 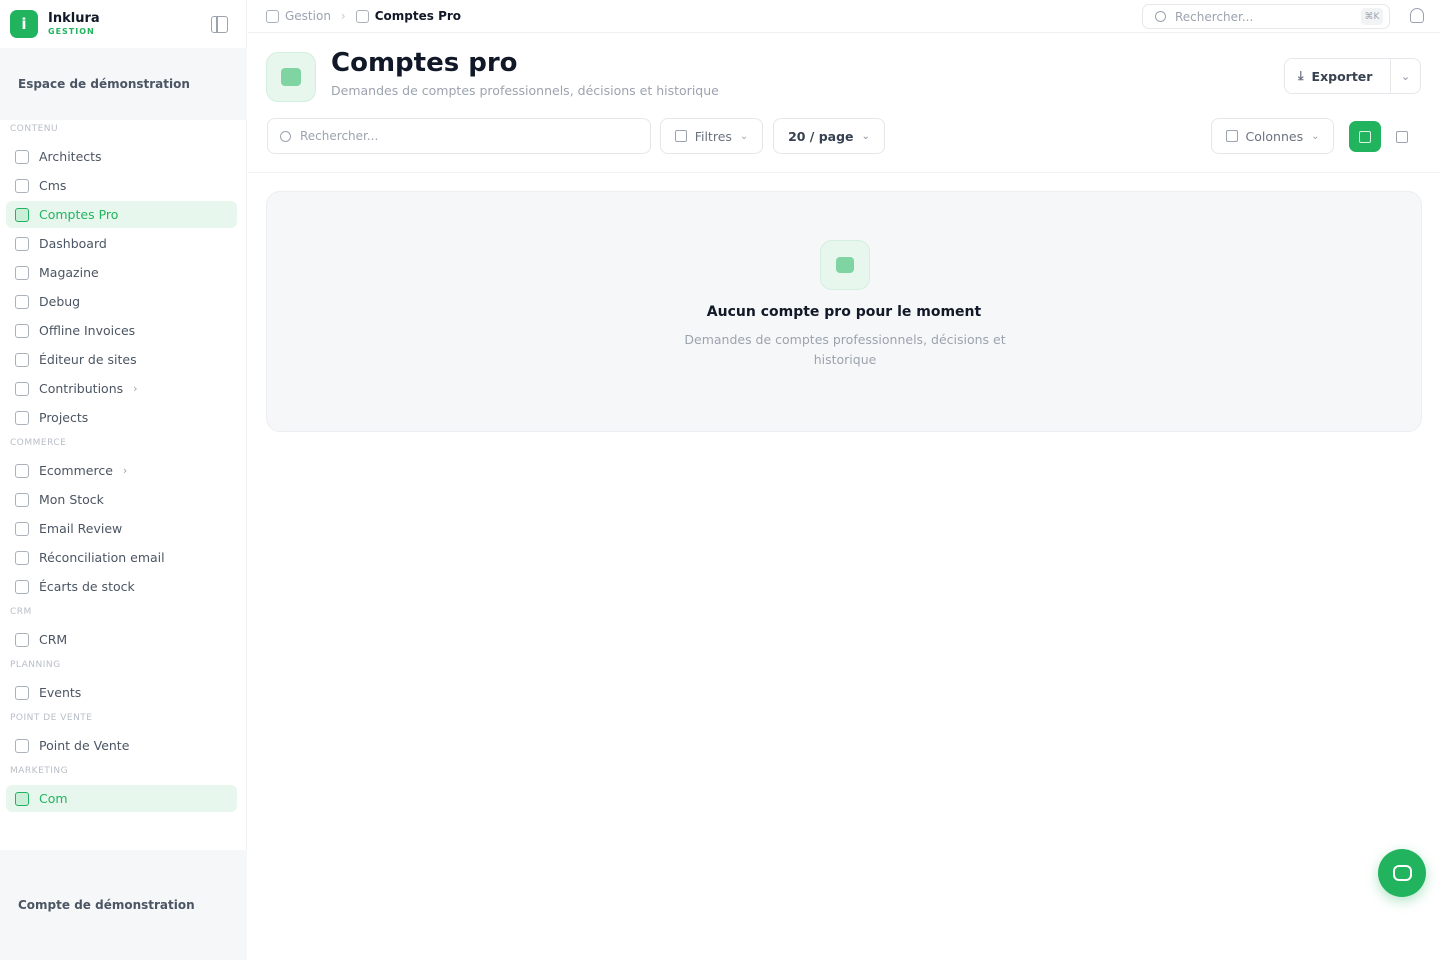 I want to click on sidebar-item-offline-invoices: Offline Invoices, so click(x=121, y=330).